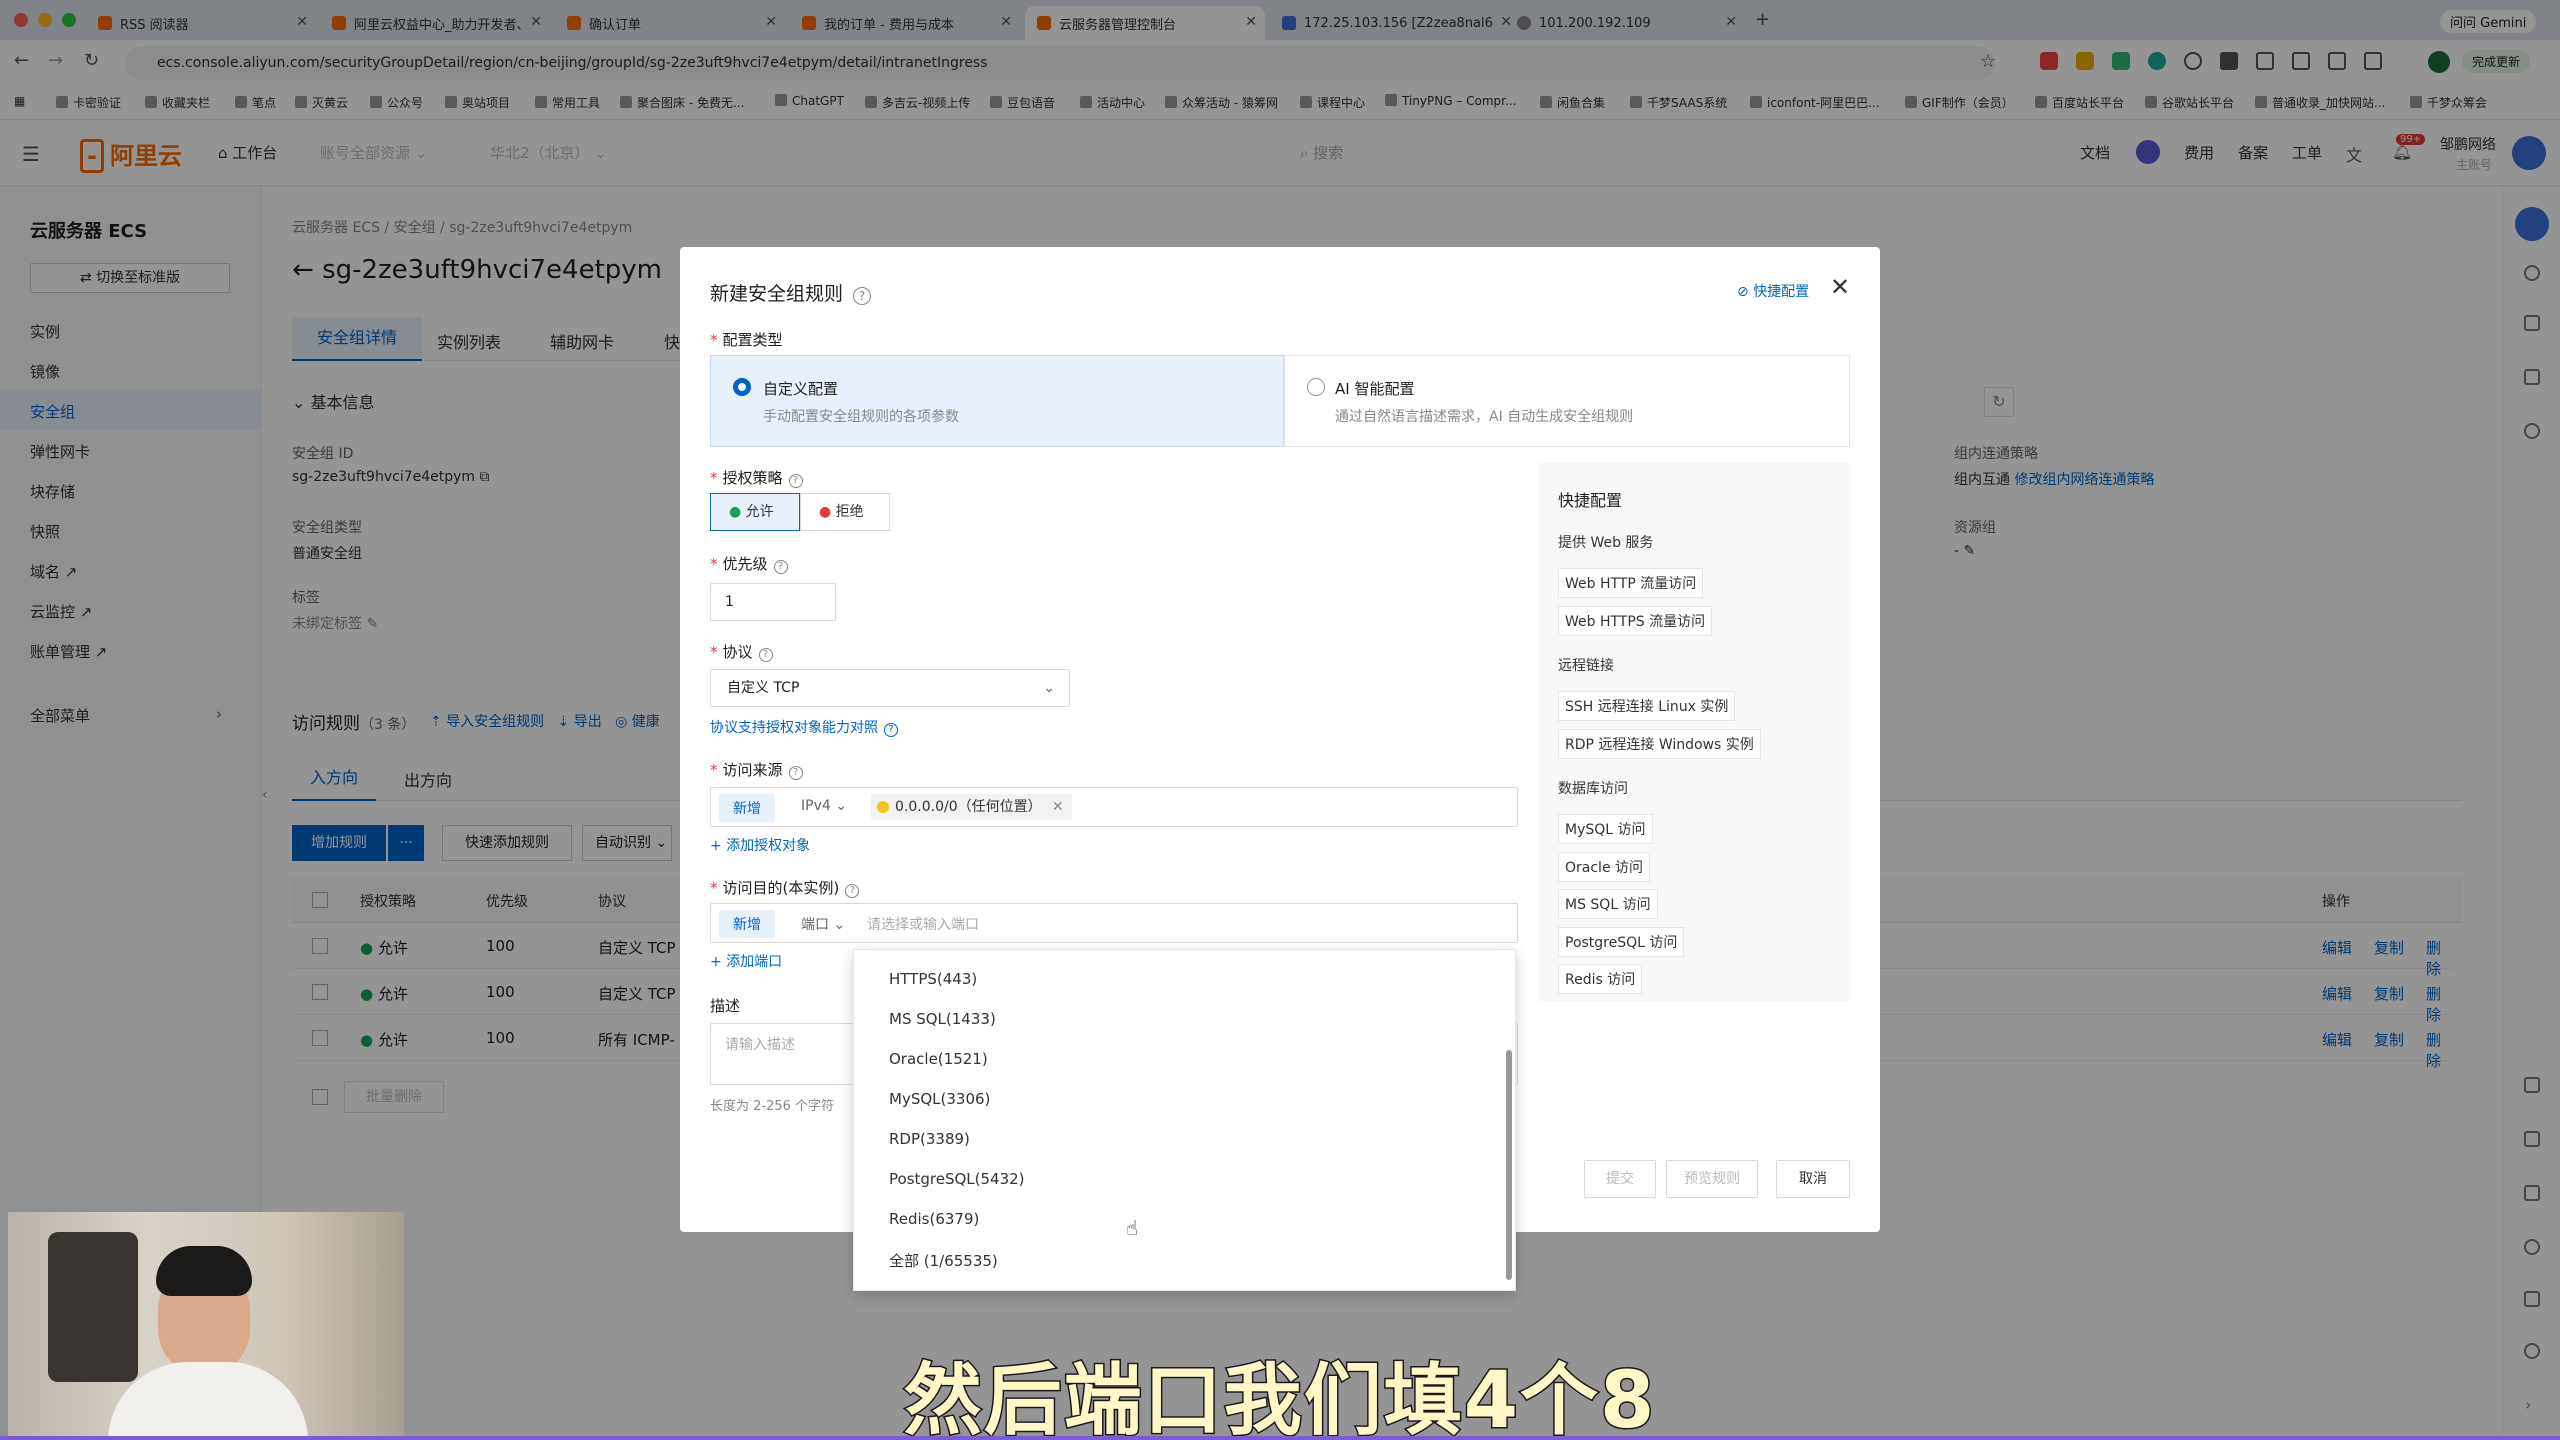  I want to click on quick-group-title: 数据库访问, so click(1593, 789).